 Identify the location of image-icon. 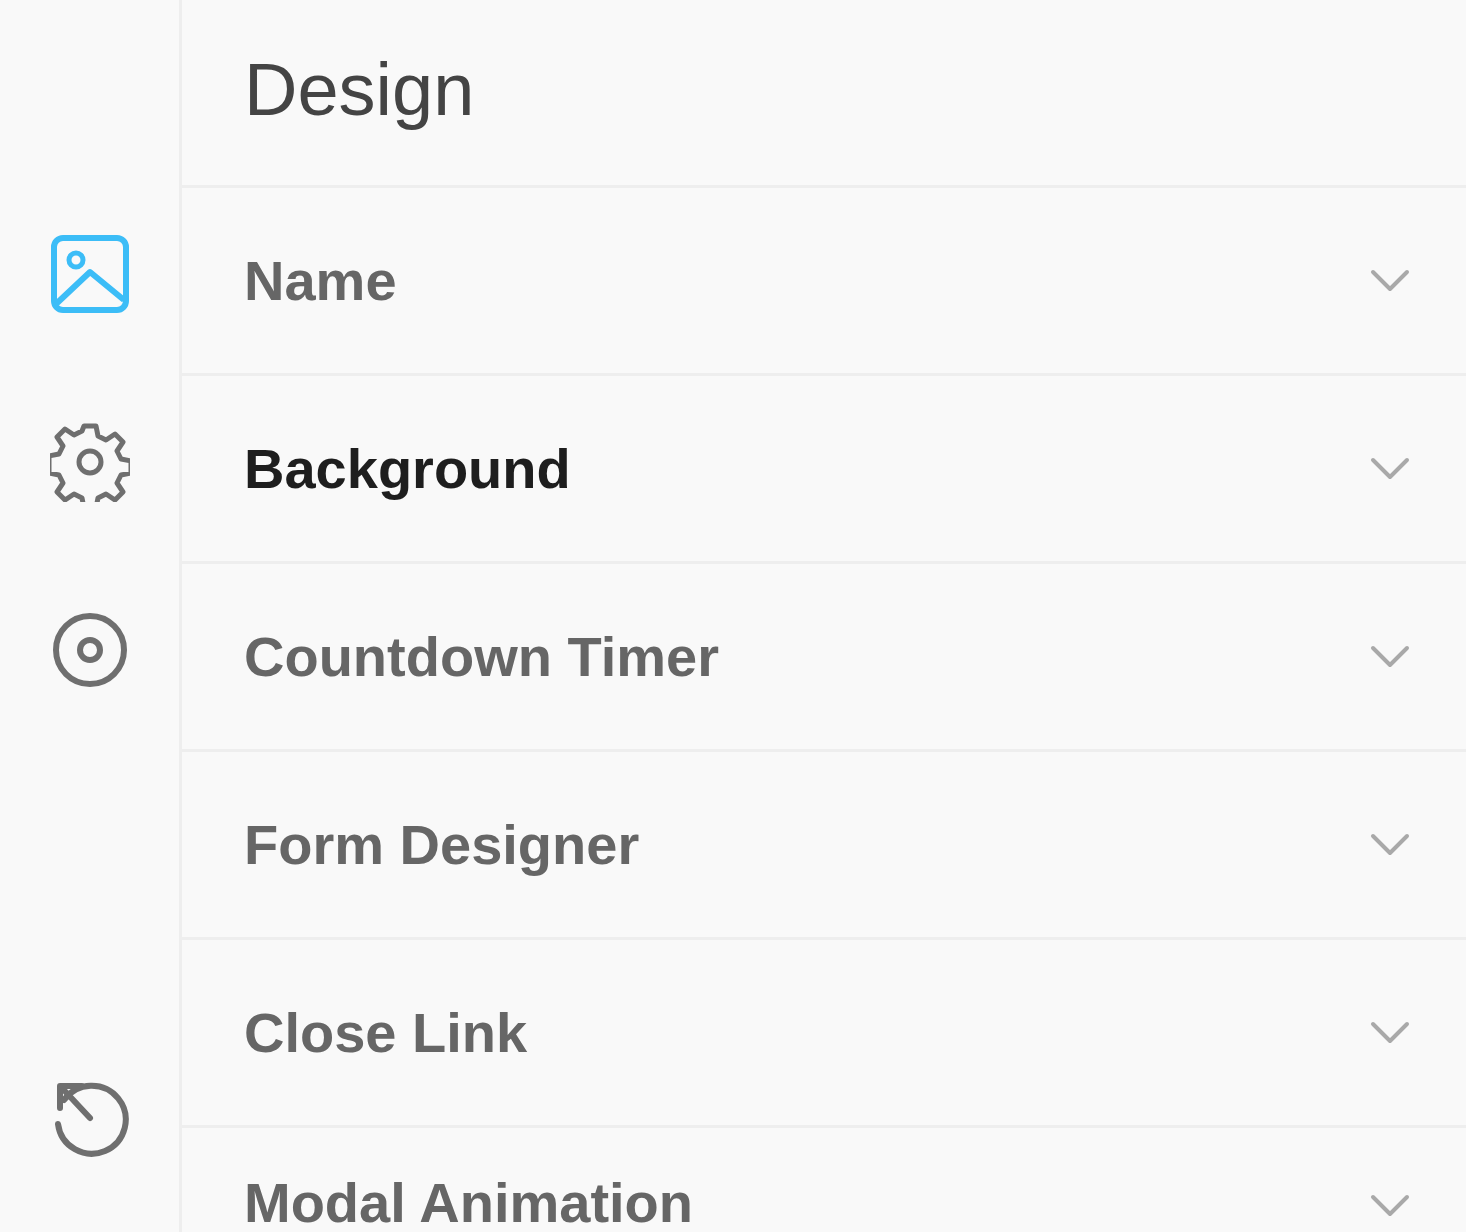
(89, 274).